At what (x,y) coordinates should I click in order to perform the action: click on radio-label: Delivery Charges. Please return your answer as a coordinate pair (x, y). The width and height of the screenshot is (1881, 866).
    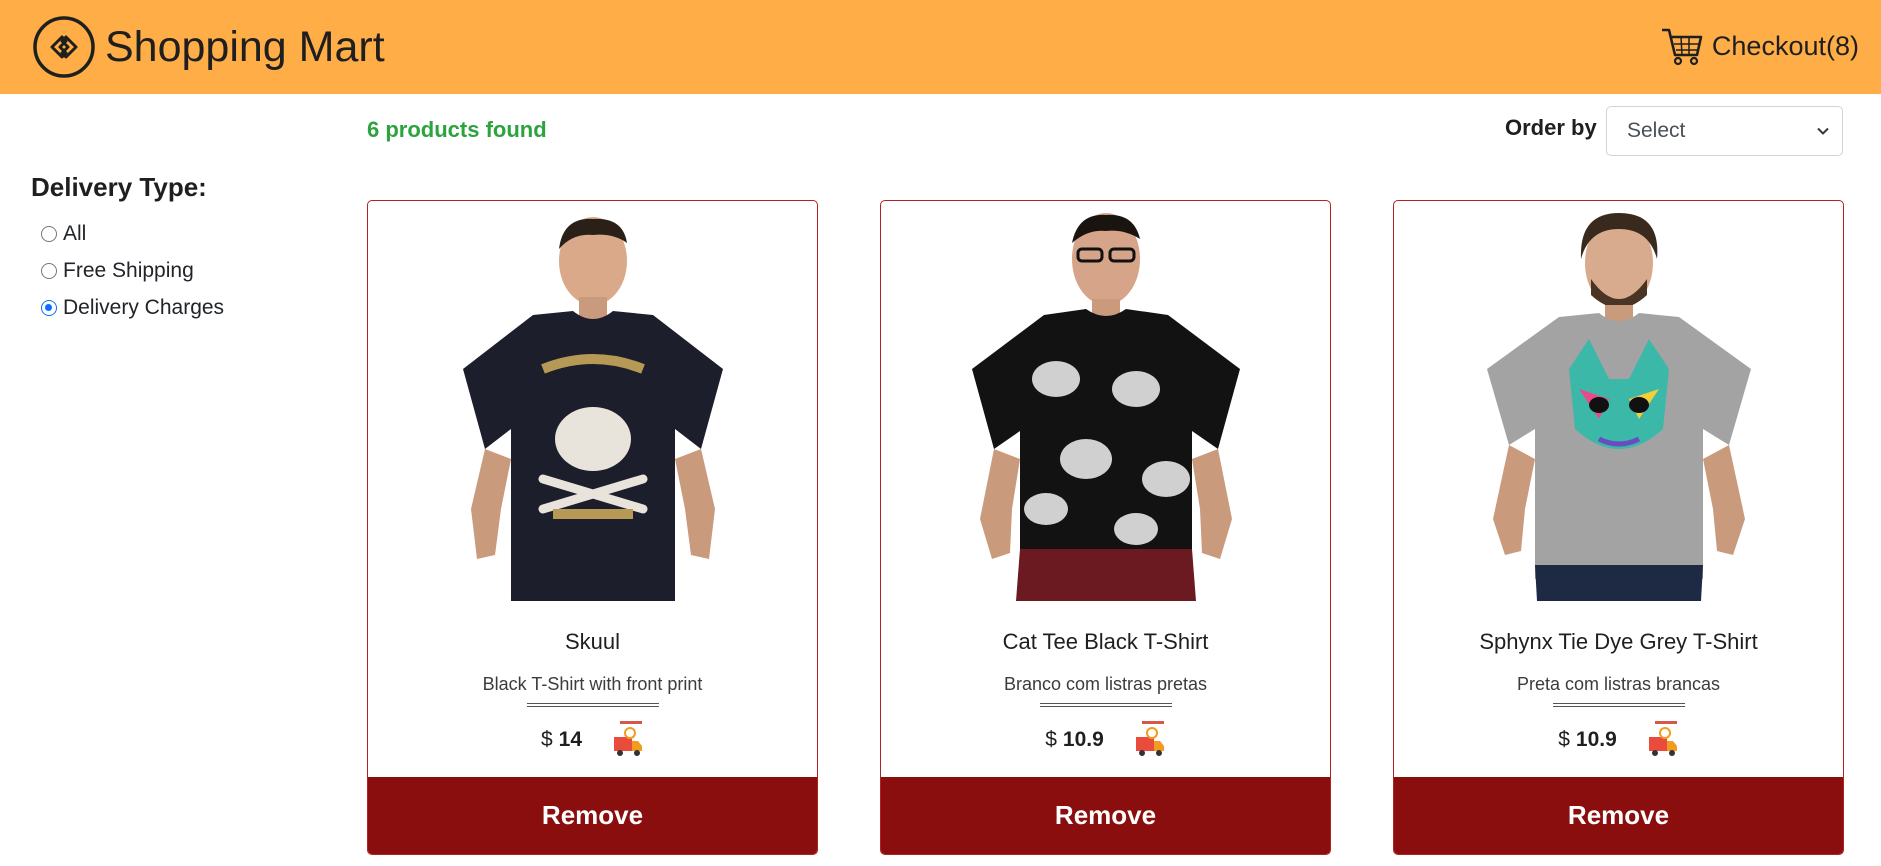
    Looking at the image, I should click on (144, 307).